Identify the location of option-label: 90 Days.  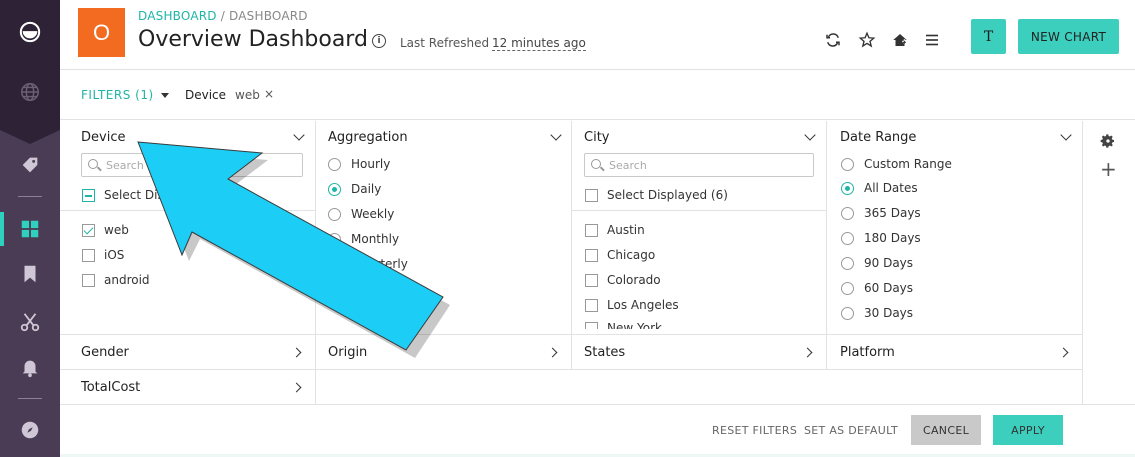
(889, 263).